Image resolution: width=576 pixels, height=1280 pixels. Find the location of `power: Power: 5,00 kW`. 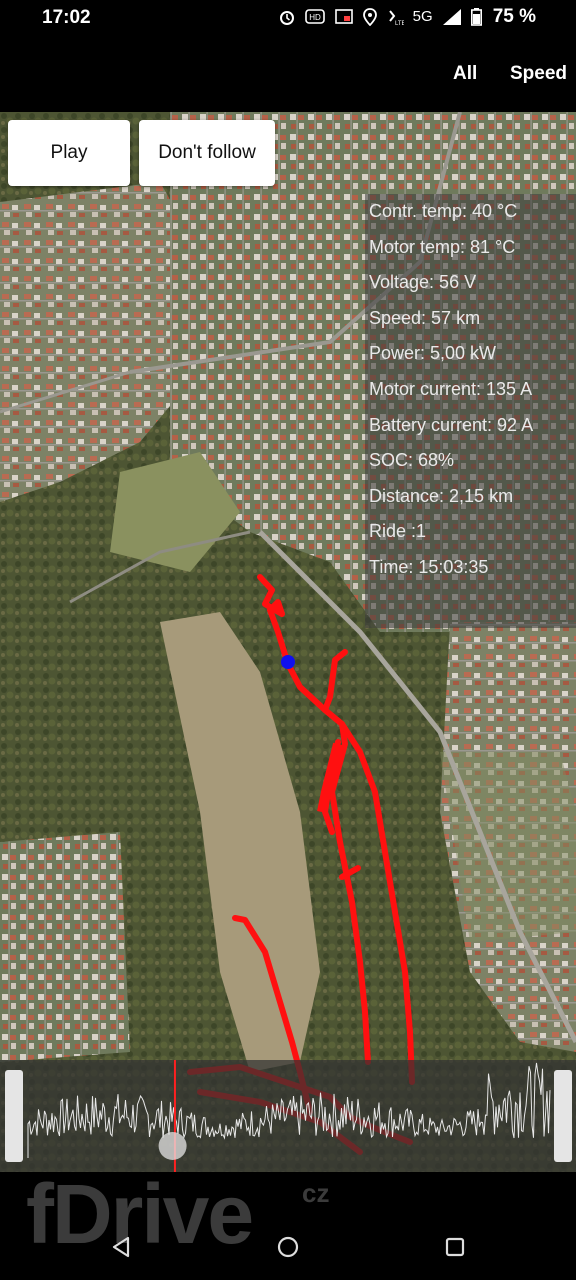

power: Power: 5,00 kW is located at coordinates (433, 353).